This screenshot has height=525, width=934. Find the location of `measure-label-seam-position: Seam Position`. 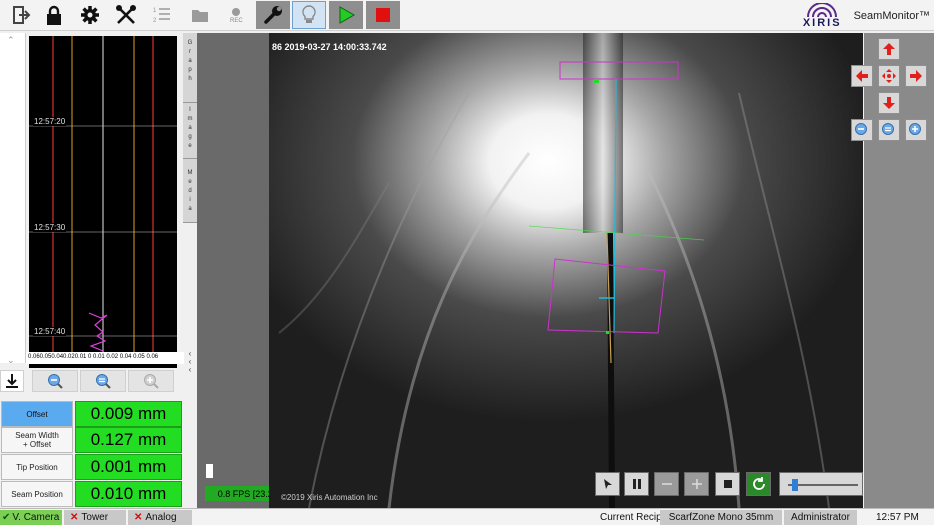

measure-label-seam-position: Seam Position is located at coordinates (37, 494).